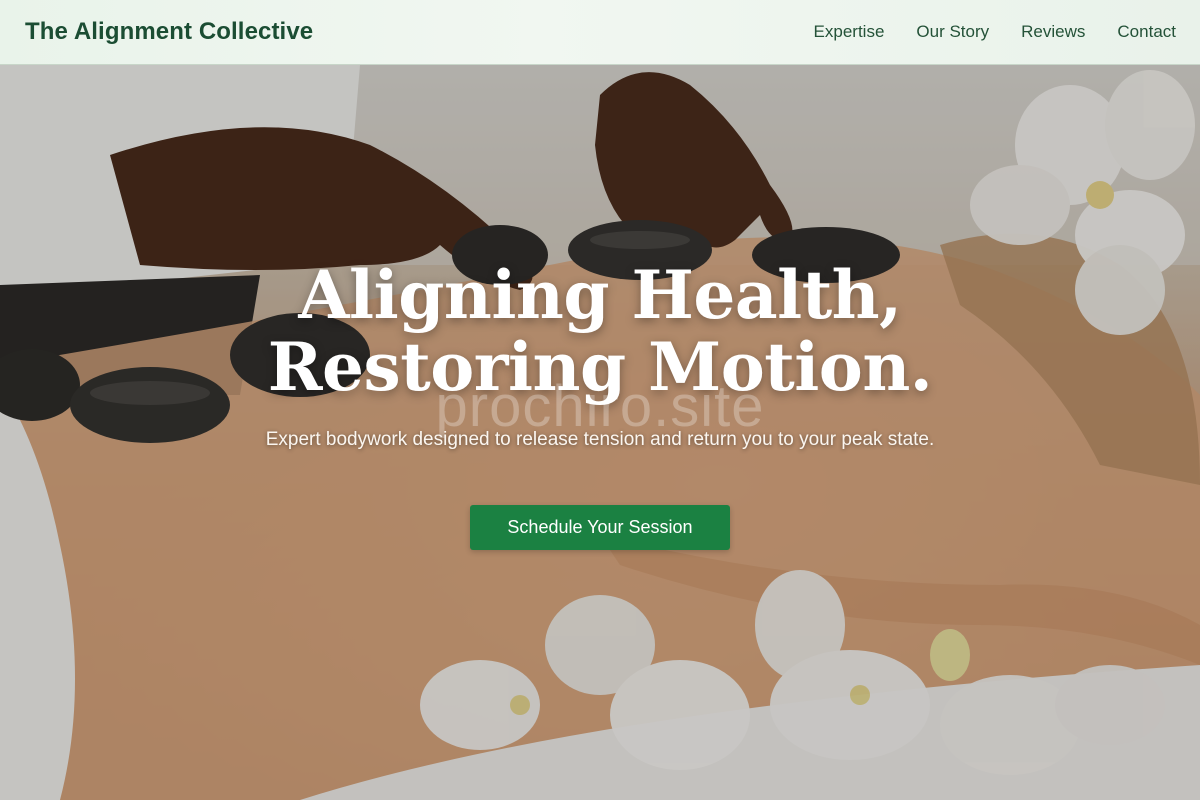  I want to click on main-nav: Expertise Our Story Reviews Contact, so click(995, 32).